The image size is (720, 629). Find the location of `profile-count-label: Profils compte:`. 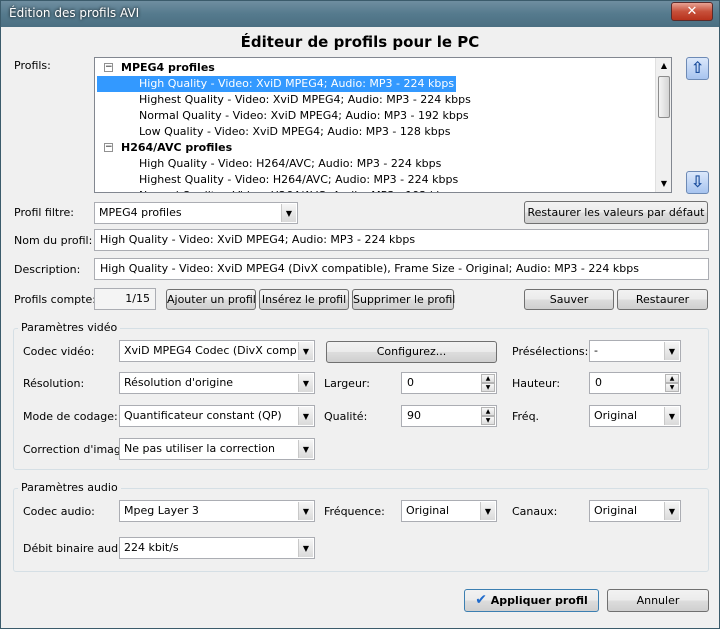

profile-count-label: Profils compte: is located at coordinates (55, 299).